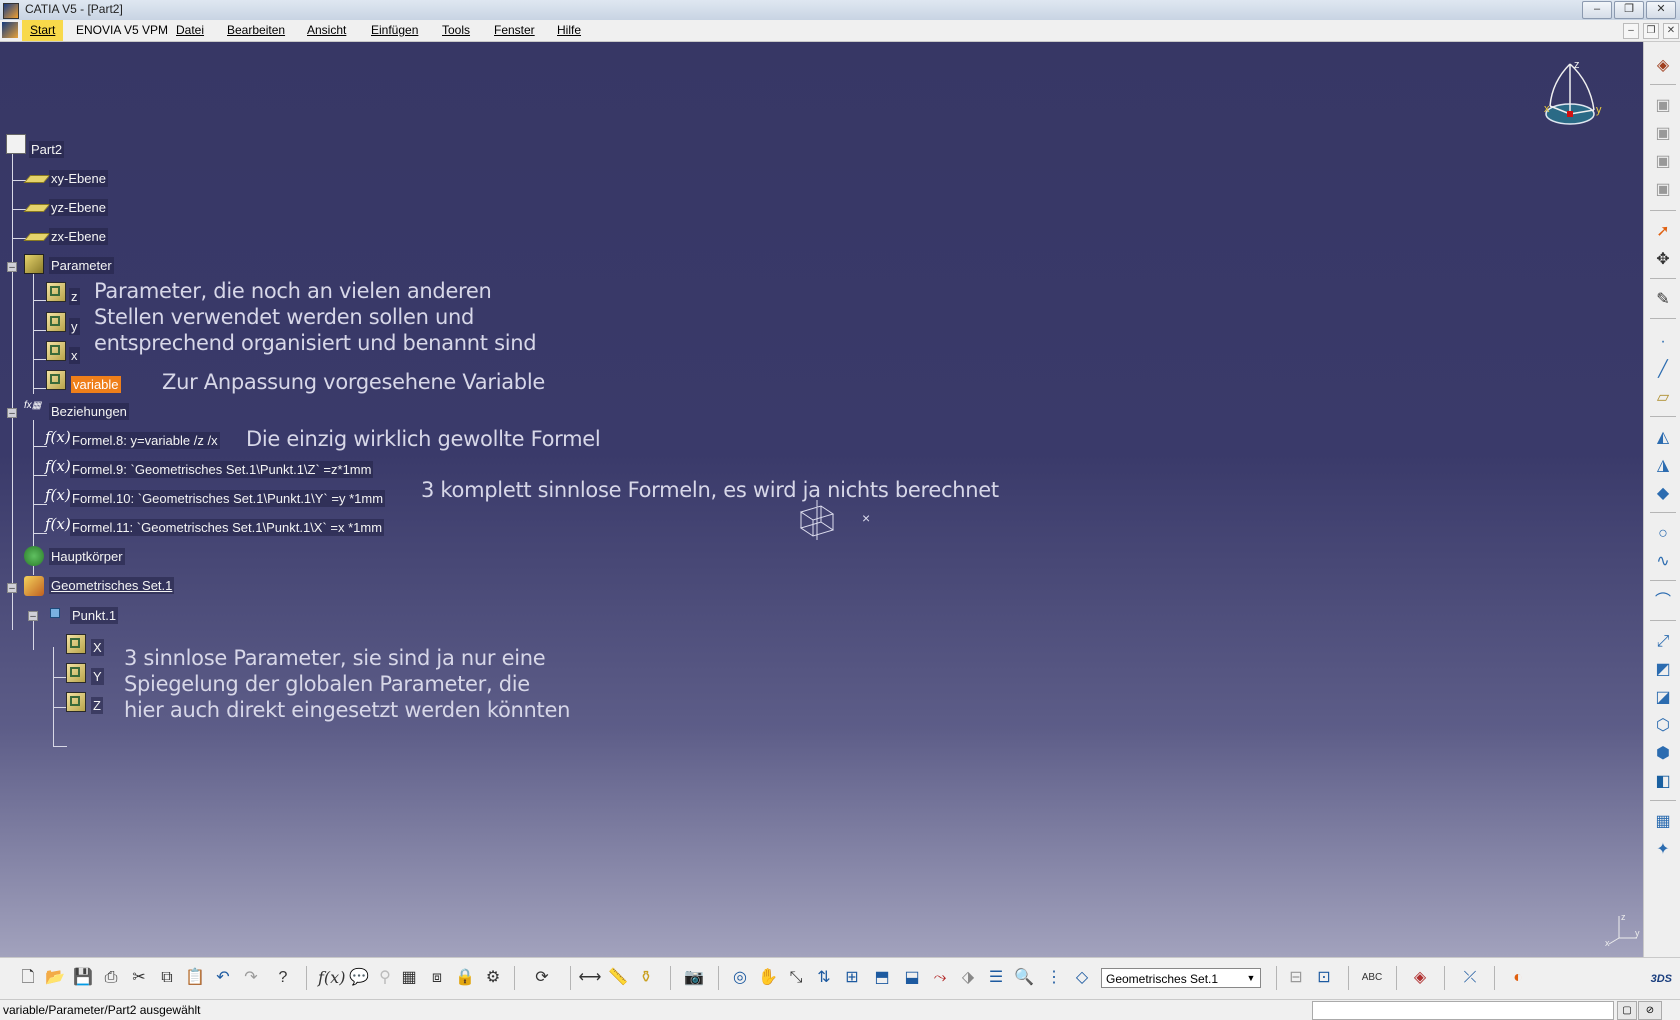 Image resolution: width=1680 pixels, height=1020 pixels. Describe the element at coordinates (1663, 66) in the screenshot. I see `sketch-based-icon: ◈` at that location.